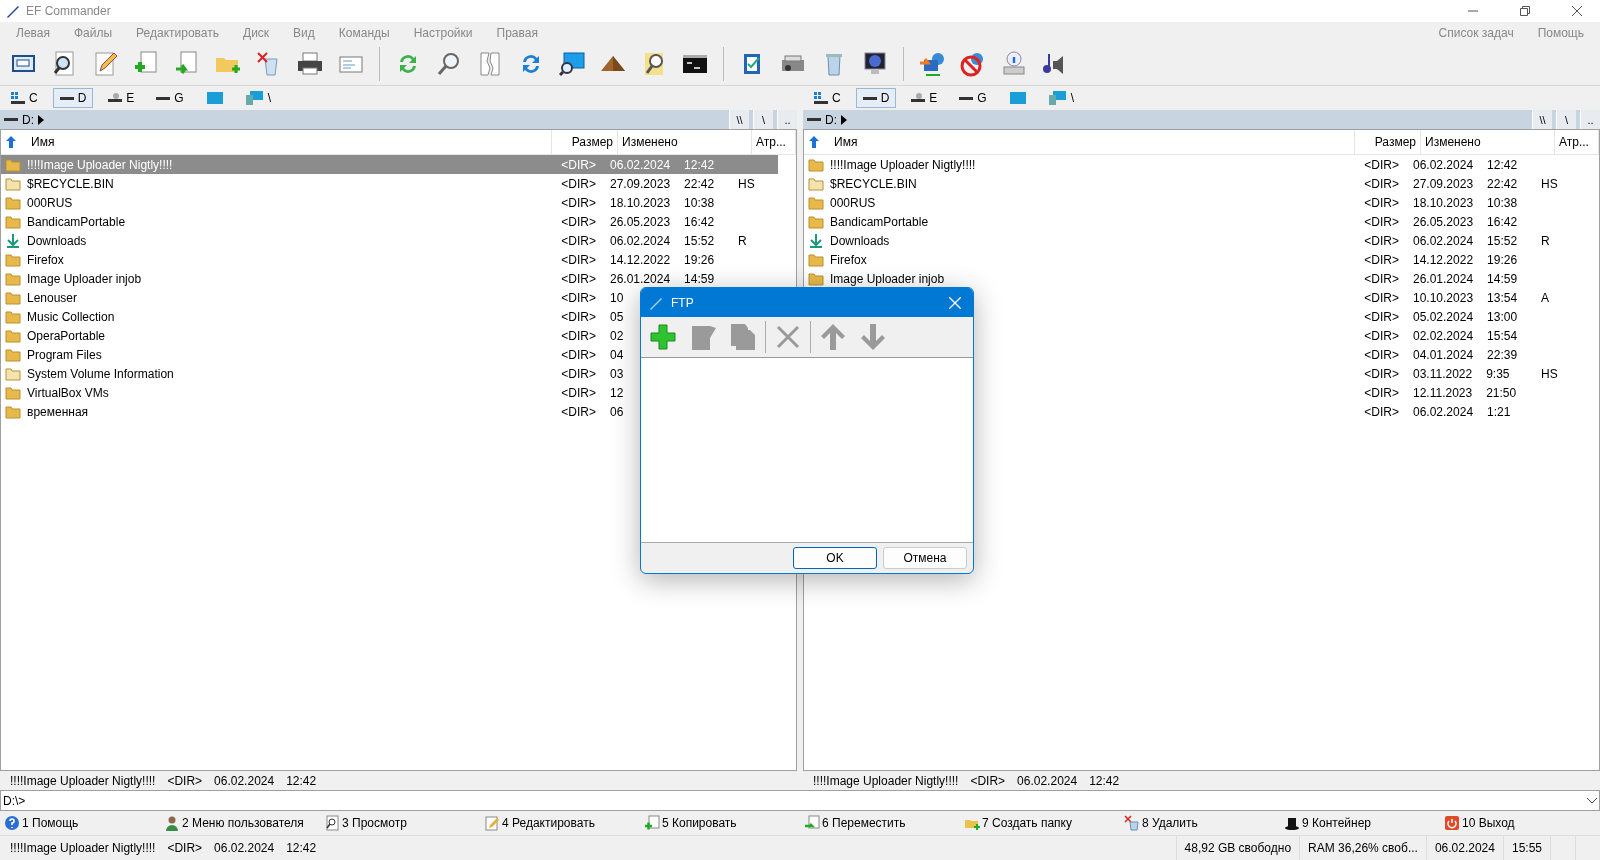  Describe the element at coordinates (240, 823) in the screenshot. I see `function-key-button: 2 Меню пользователя` at that location.